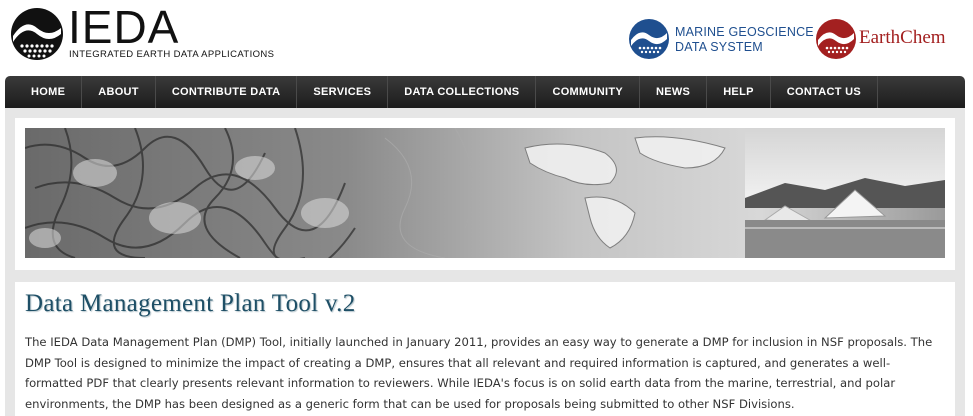 The height and width of the screenshot is (416, 973). I want to click on nav-contact-us: CONTACT US, so click(825, 92).